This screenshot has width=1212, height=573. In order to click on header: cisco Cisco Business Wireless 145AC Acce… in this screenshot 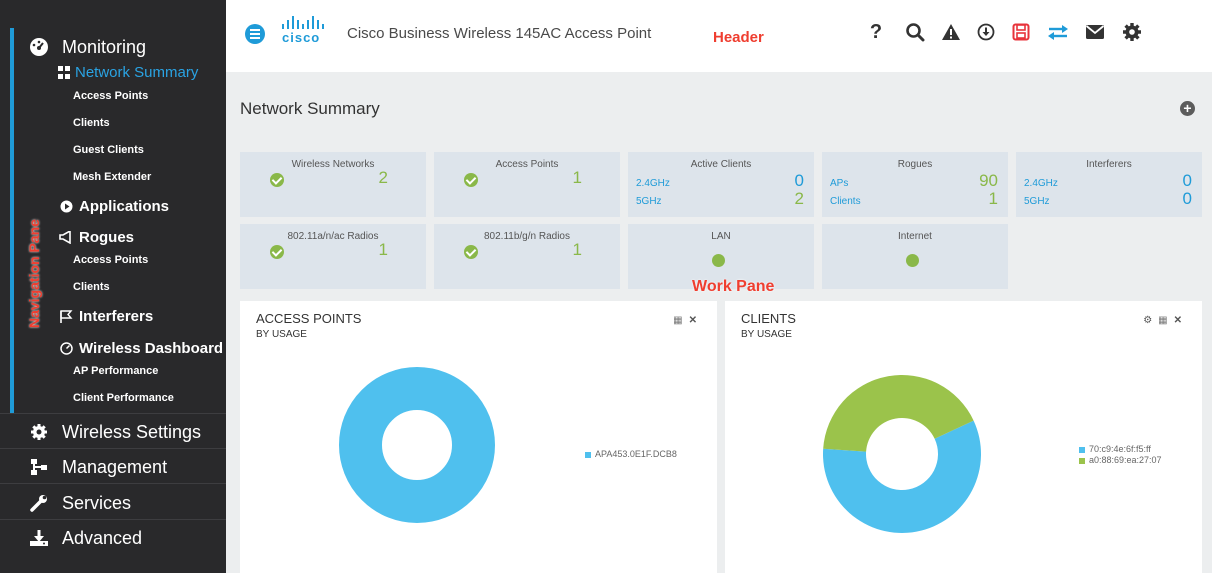, I will do `click(719, 36)`.